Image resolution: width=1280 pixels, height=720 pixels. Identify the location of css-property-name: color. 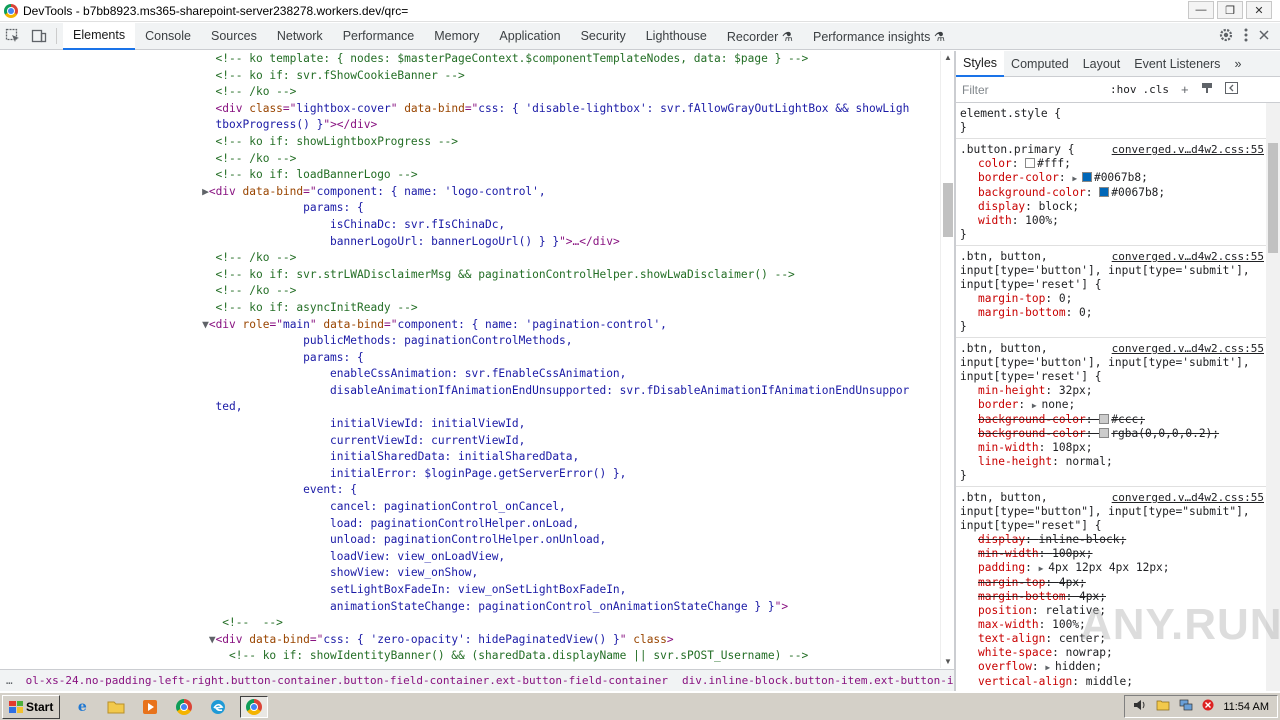
(995, 163).